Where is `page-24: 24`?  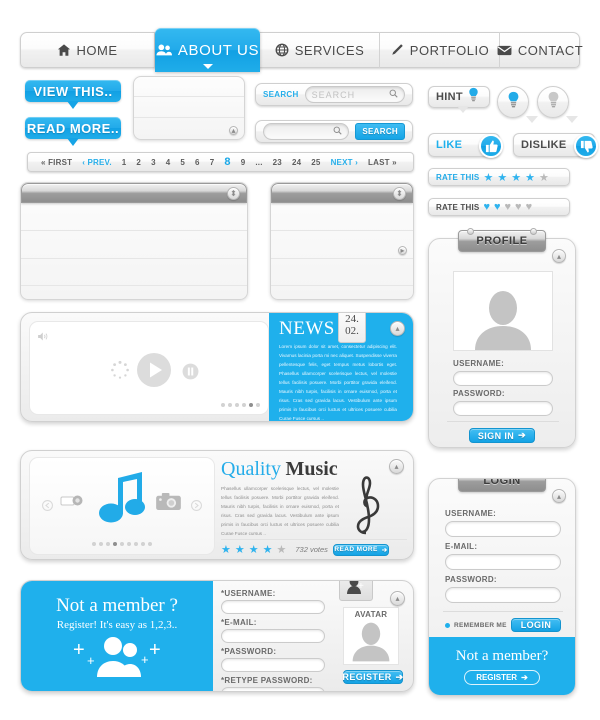
page-24: 24 is located at coordinates (296, 162).